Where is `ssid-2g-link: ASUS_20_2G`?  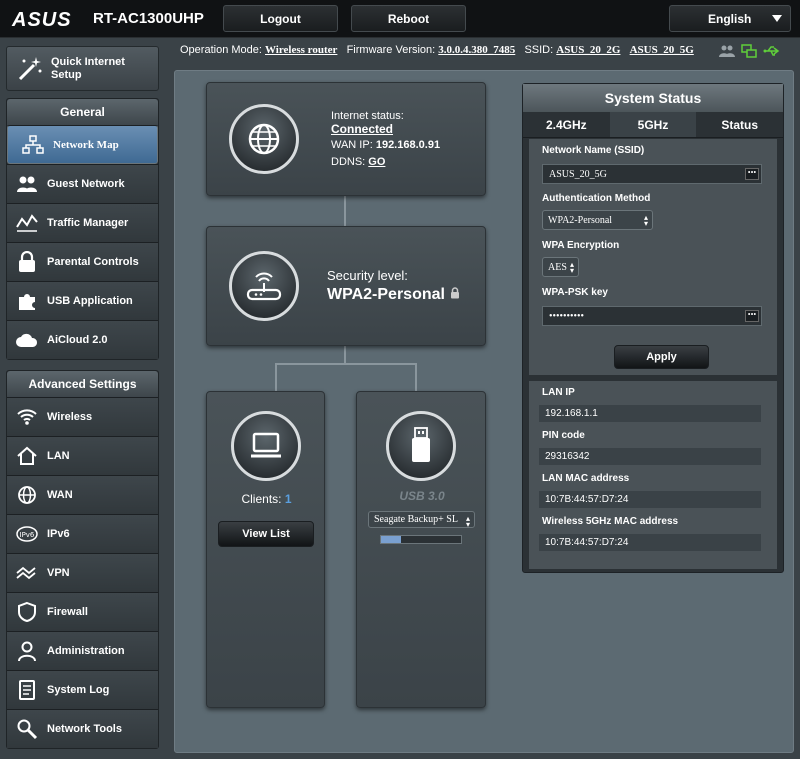 ssid-2g-link: ASUS_20_2G is located at coordinates (588, 50).